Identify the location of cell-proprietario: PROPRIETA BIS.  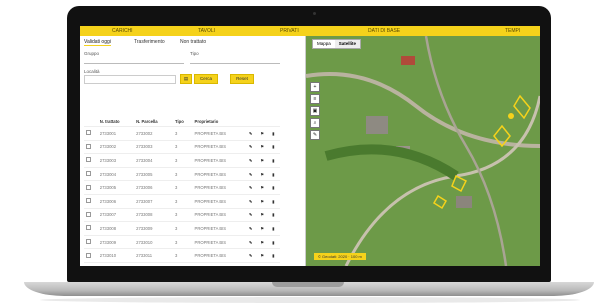
(219, 241).